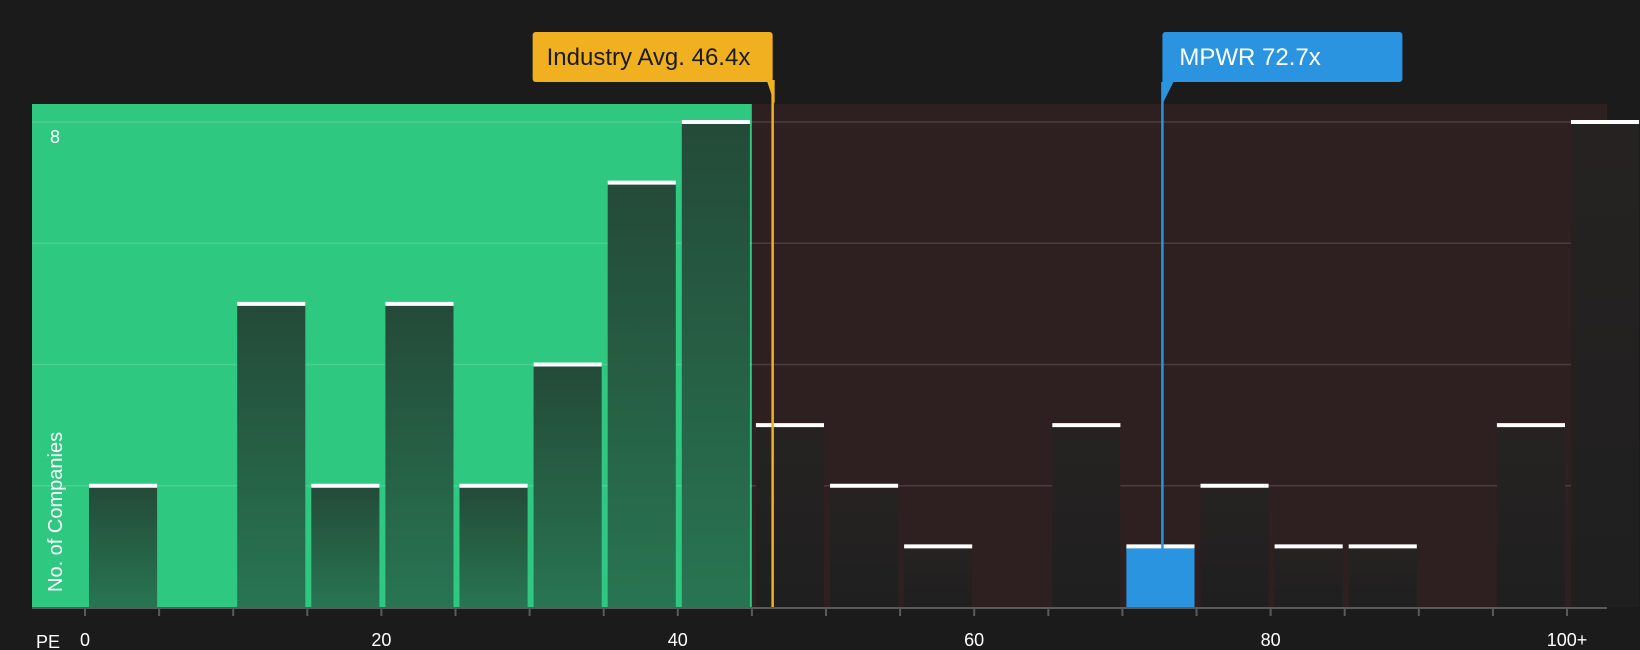 The image size is (1640, 650). Describe the element at coordinates (1168, 92) in the screenshot. I see `company-callout-pointer` at that location.